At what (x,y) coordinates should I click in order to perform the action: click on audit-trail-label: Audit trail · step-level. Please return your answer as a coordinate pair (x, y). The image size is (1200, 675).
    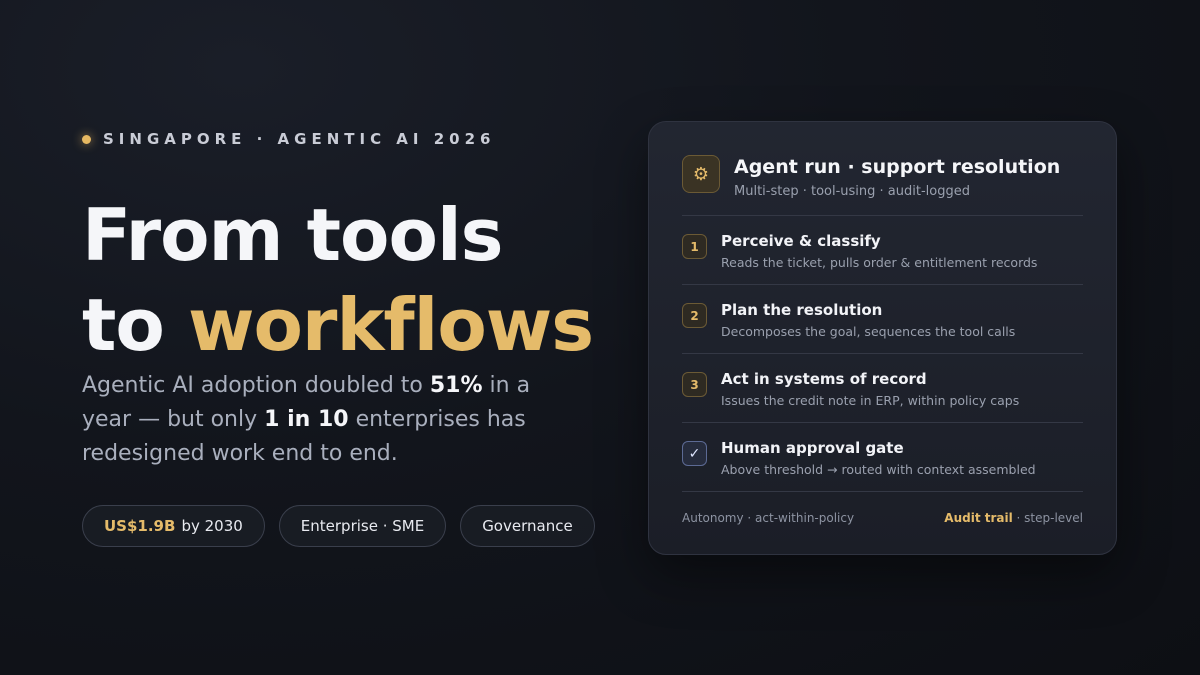
    Looking at the image, I should click on (1013, 518).